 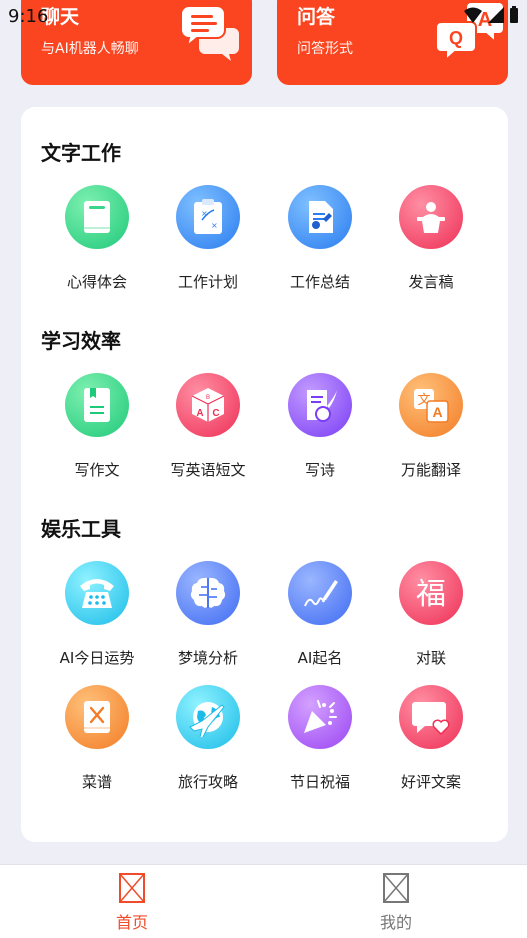 I want to click on tile-english-essay: B A C 写英语短文, so click(x=208, y=426).